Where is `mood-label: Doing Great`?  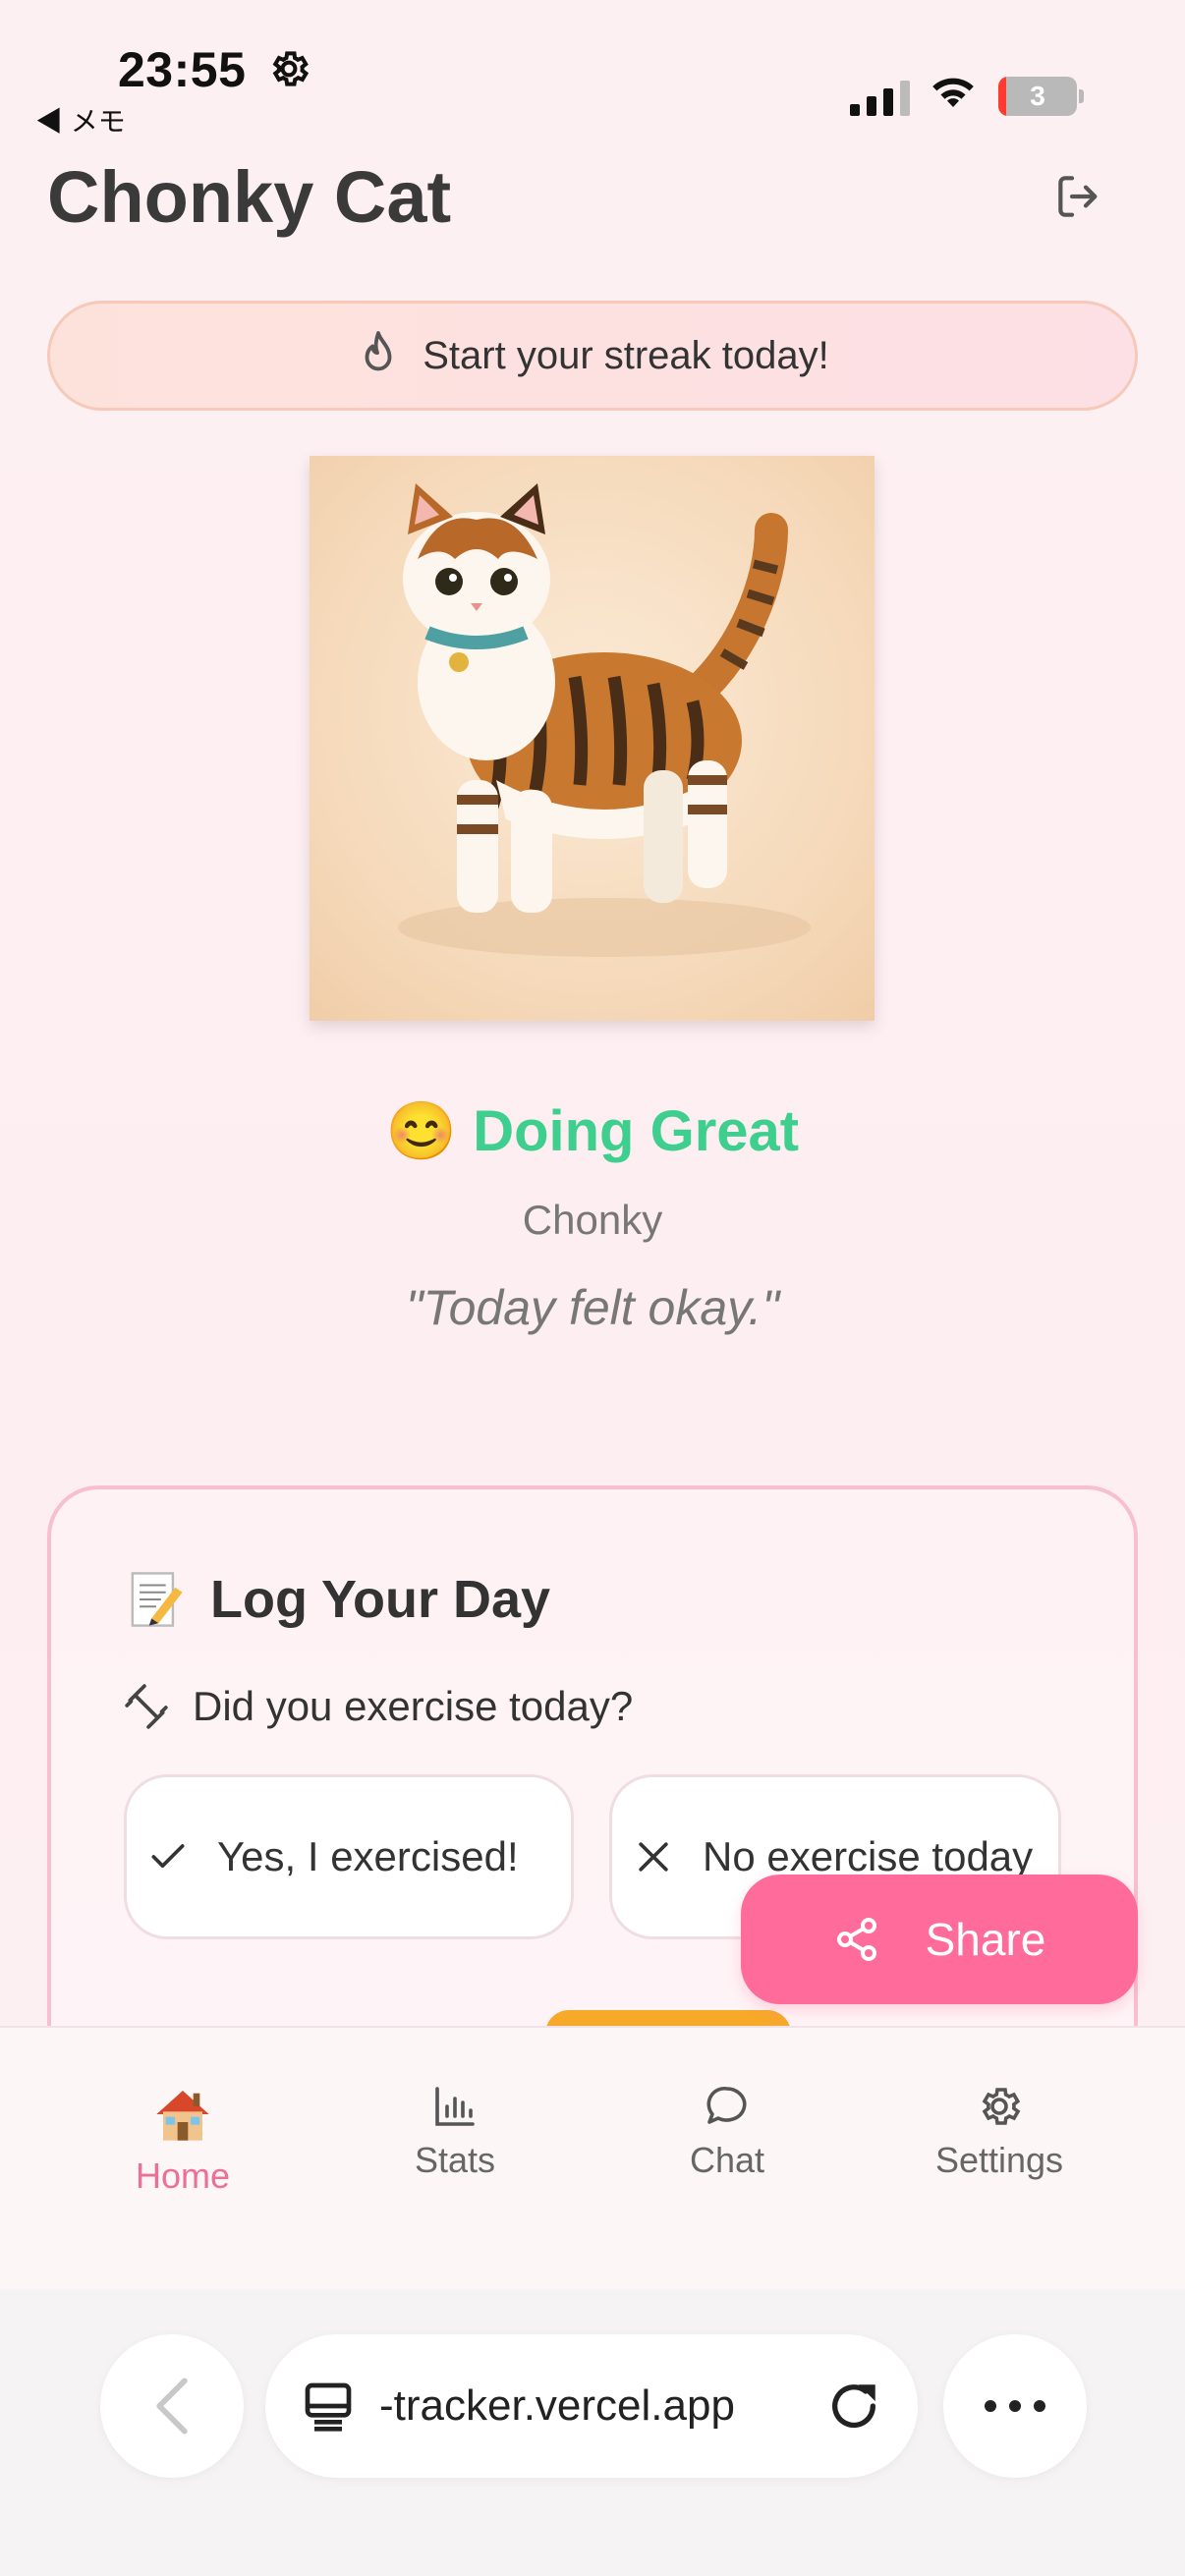
mood-label: Doing Great is located at coordinates (637, 1131).